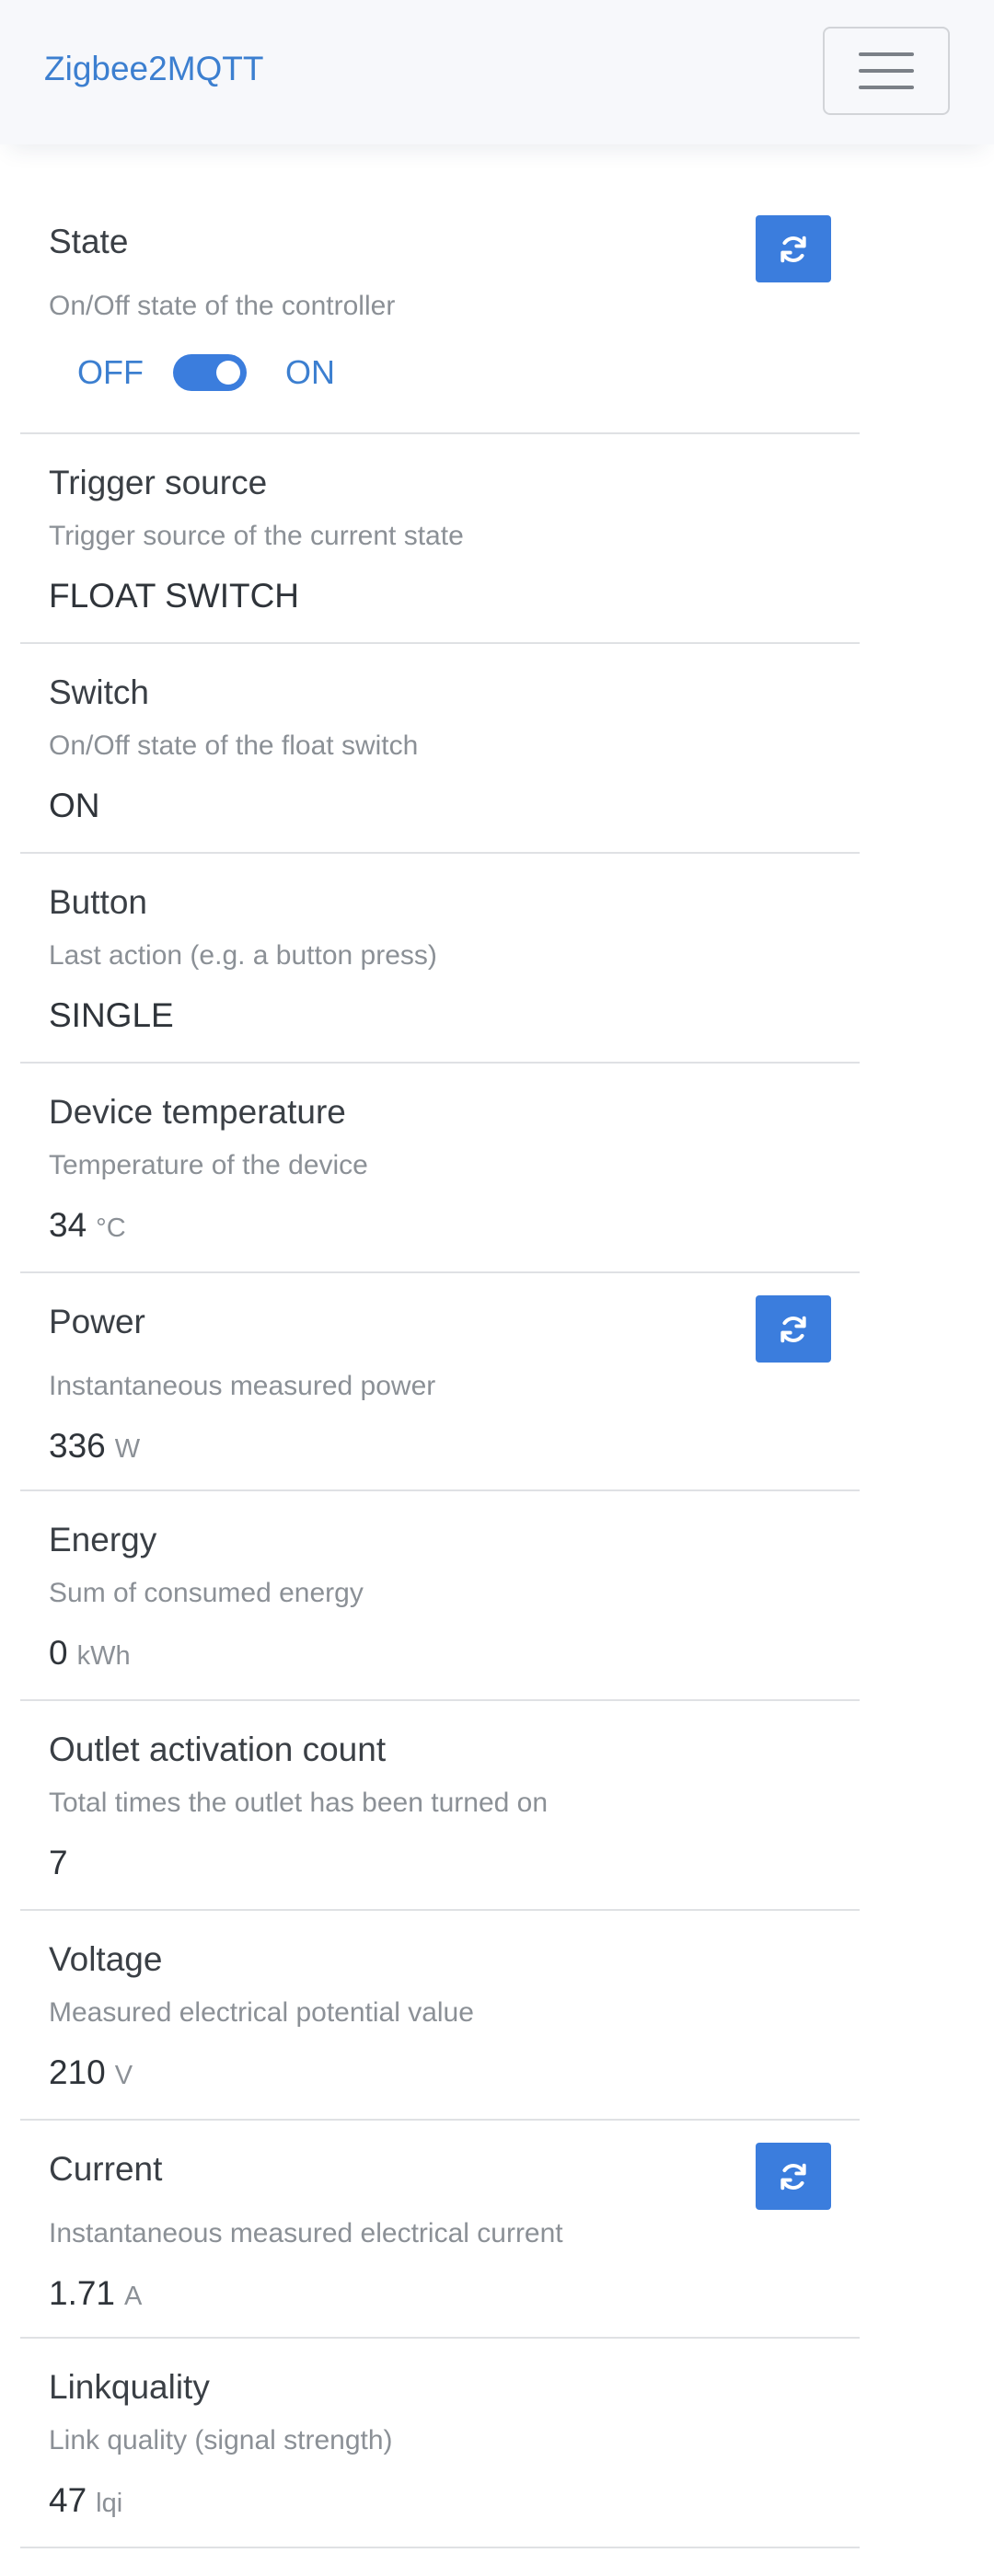 This screenshot has width=994, height=2576. Describe the element at coordinates (75, 805) in the screenshot. I see `feature-value: ON` at that location.